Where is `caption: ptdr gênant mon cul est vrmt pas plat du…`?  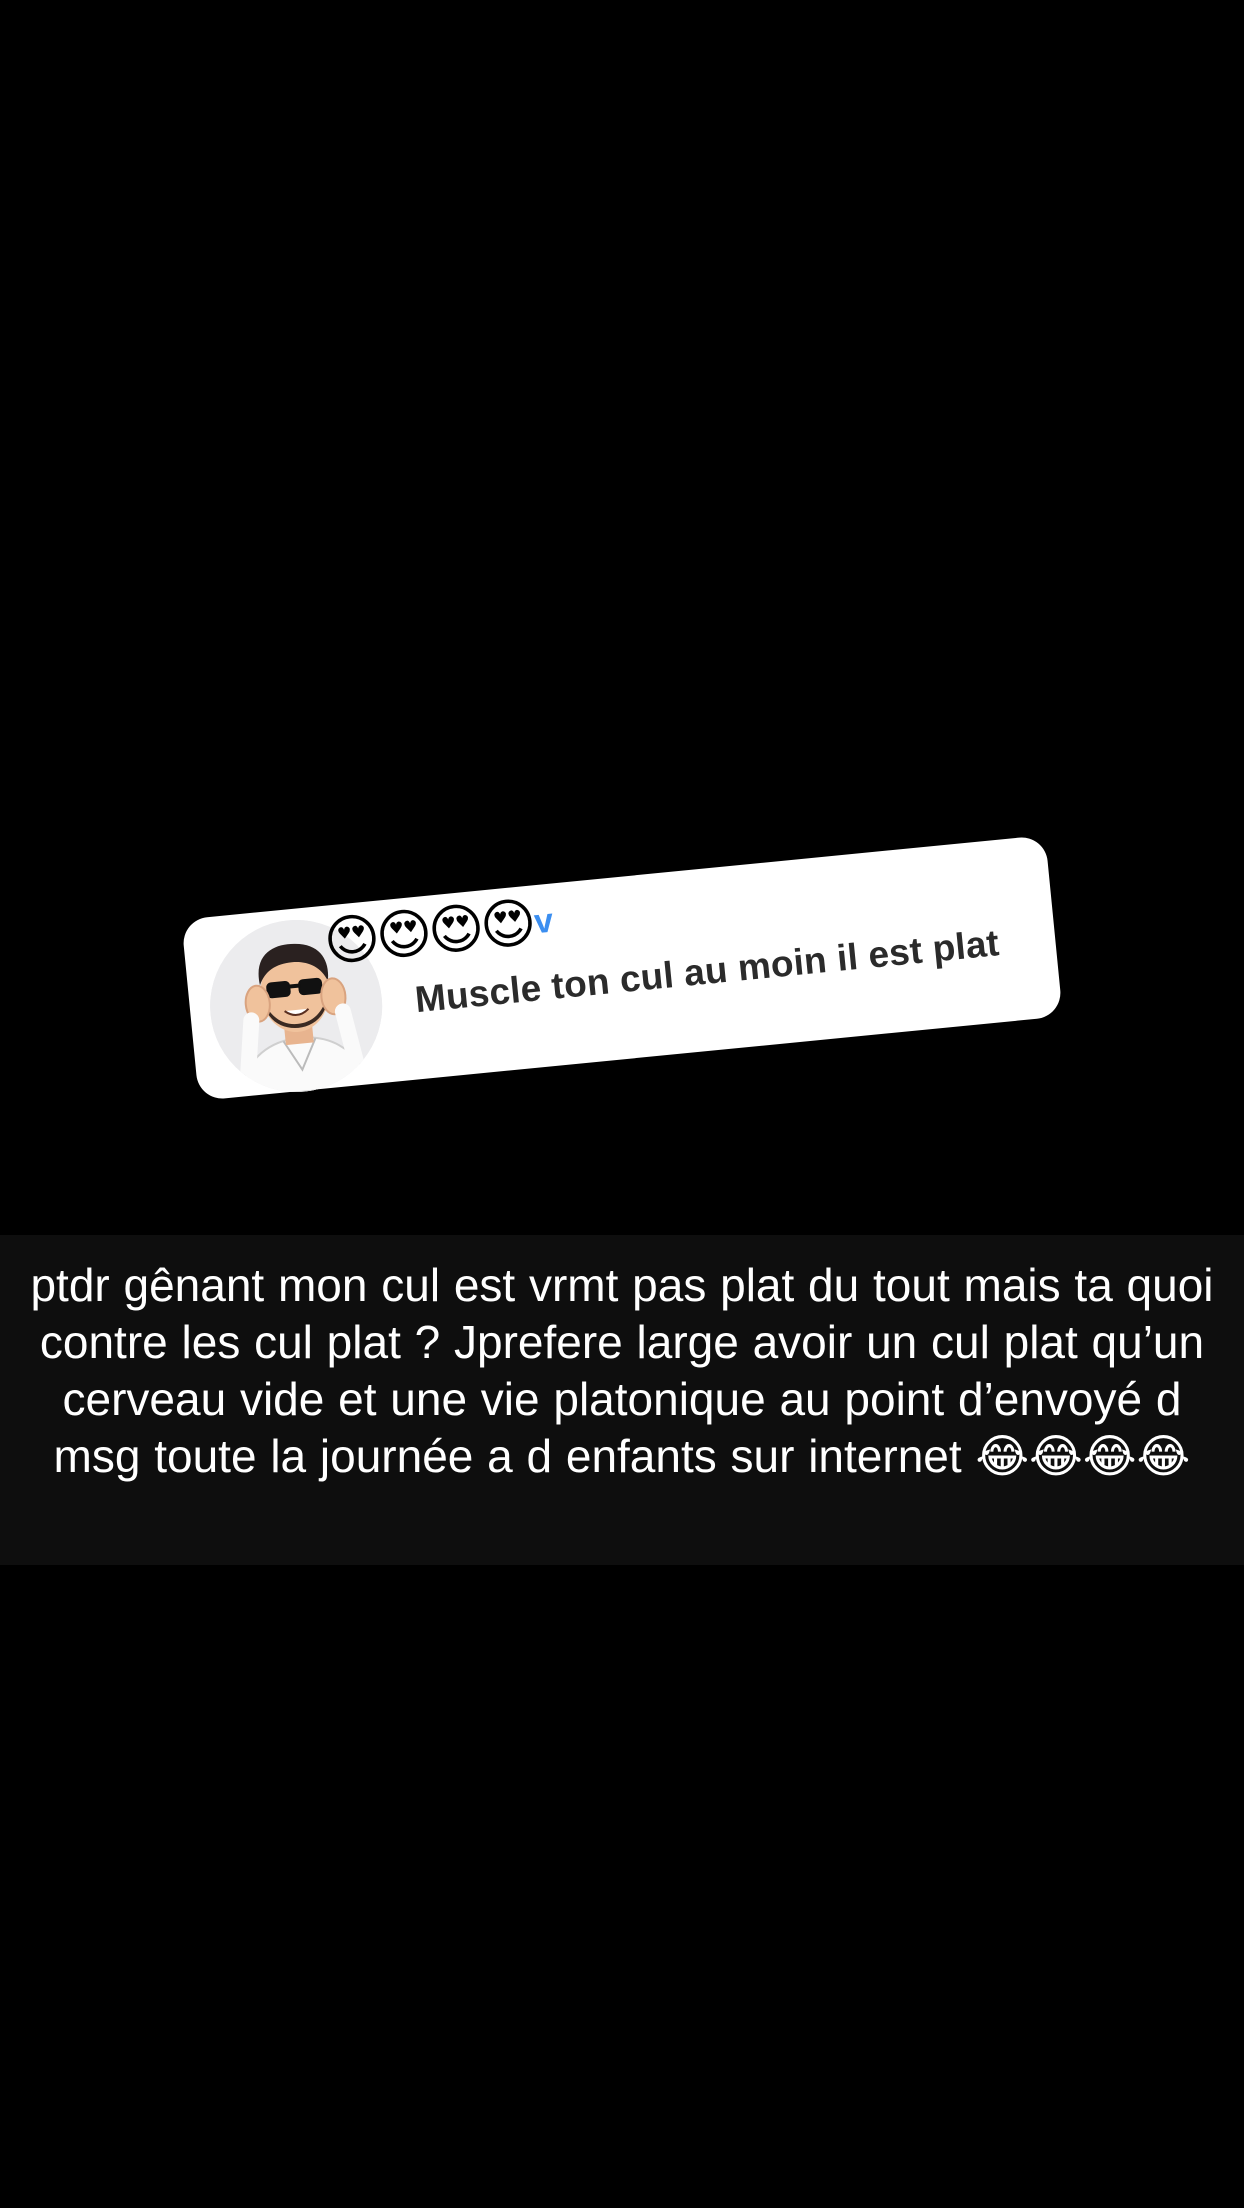
caption: ptdr gênant mon cul est vrmt pas plat du… is located at coordinates (622, 1371).